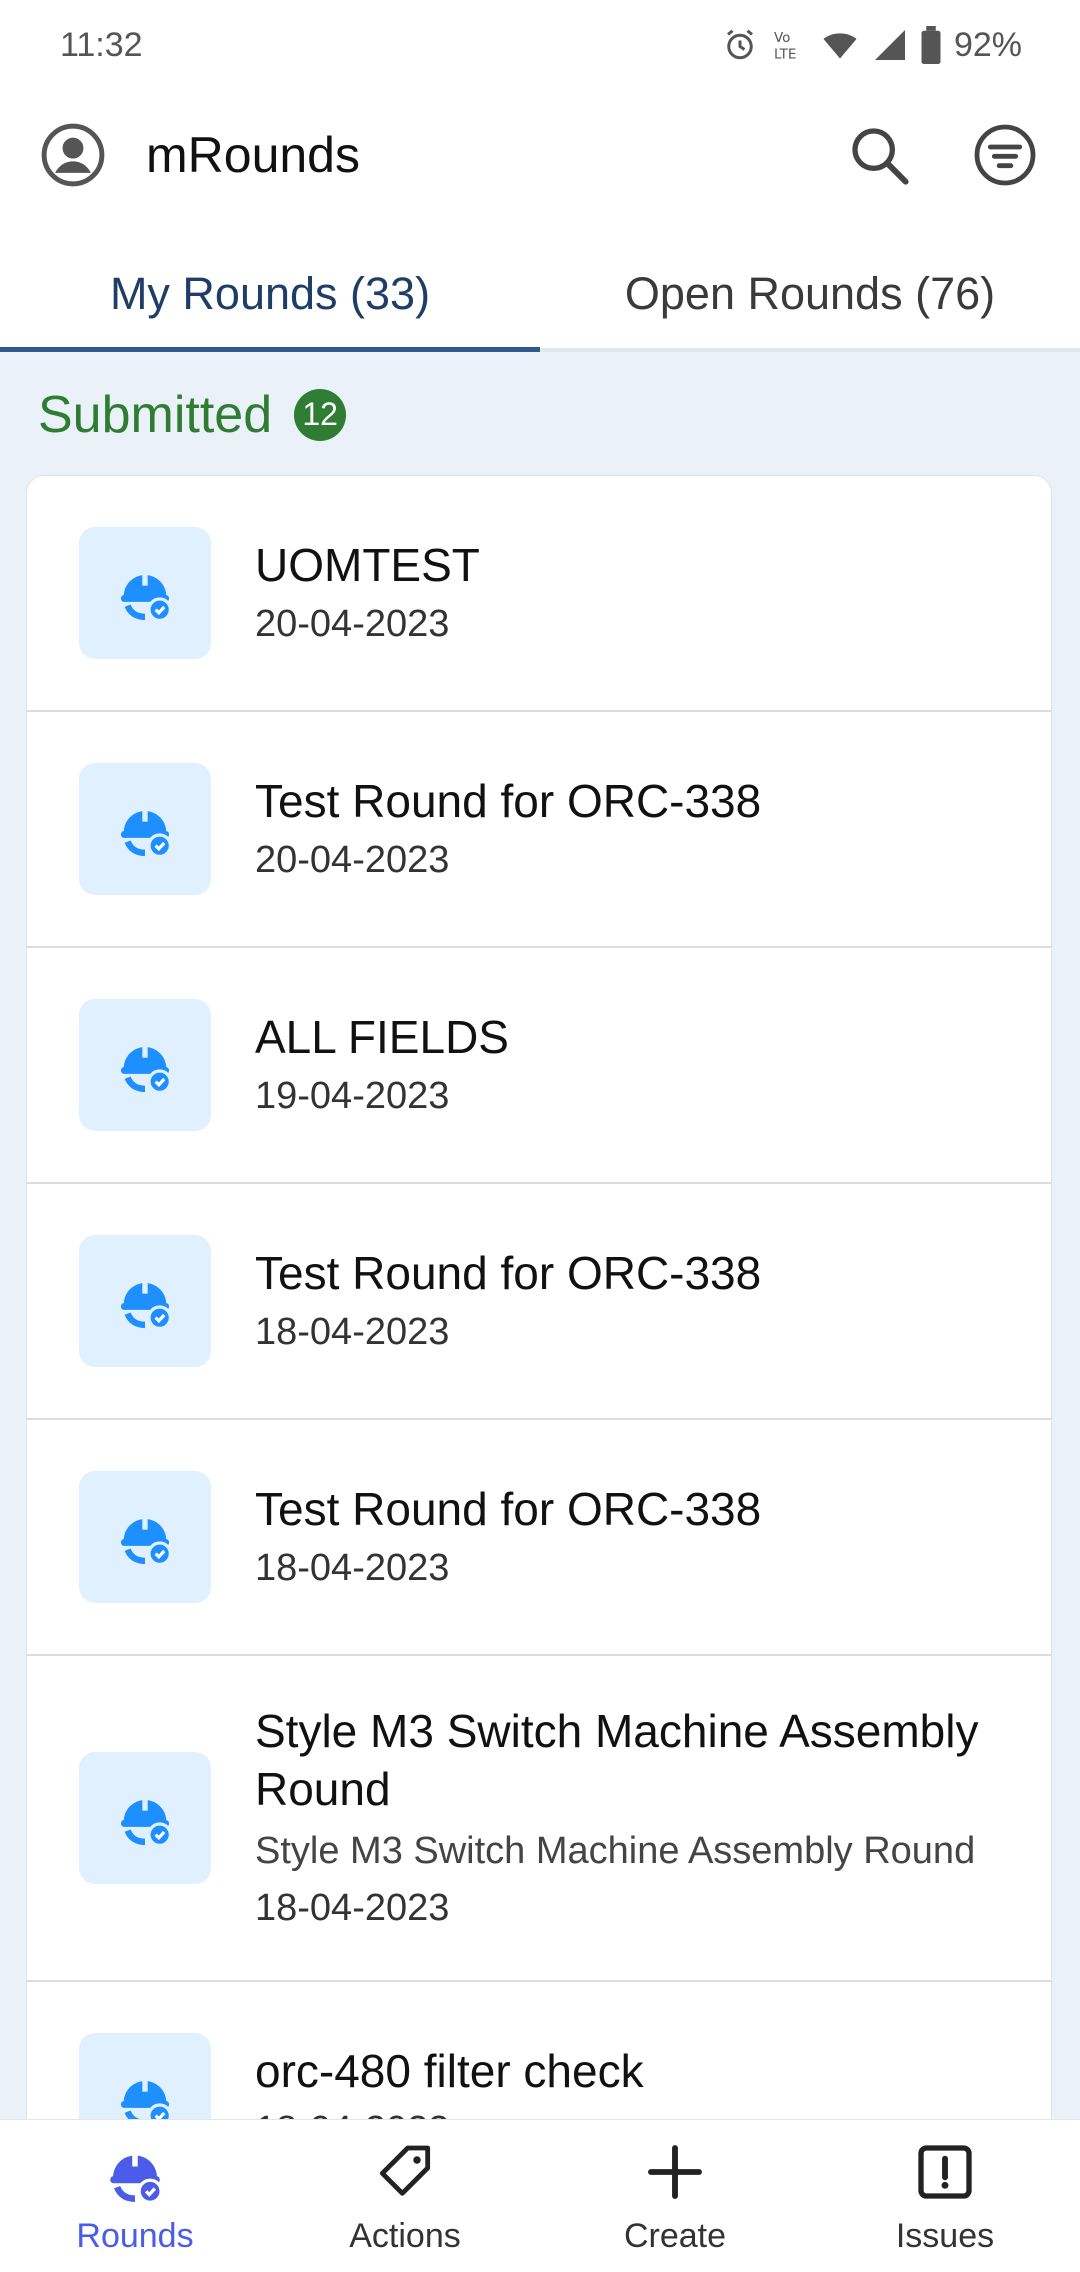 The image size is (1080, 2272). I want to click on nav-actions: Actions, so click(405, 2196).